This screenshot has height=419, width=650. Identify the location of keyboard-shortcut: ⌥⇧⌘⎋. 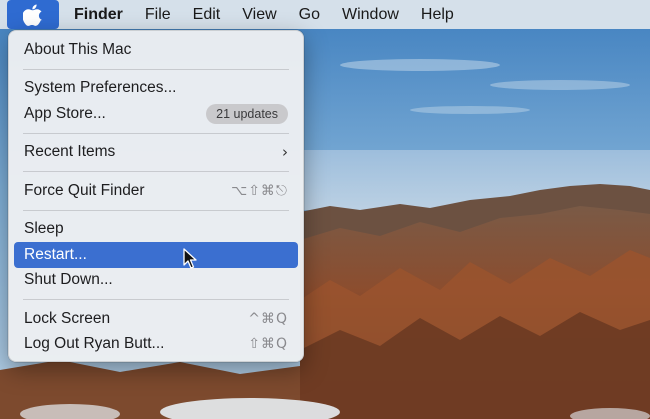
(259, 190).